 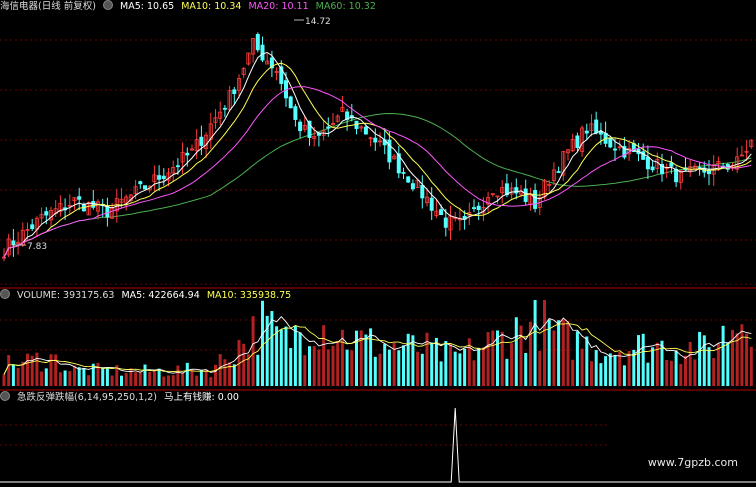 What do you see at coordinates (66, 295) in the screenshot?
I see `volume-value: VOLUME: 393175.63` at bounding box center [66, 295].